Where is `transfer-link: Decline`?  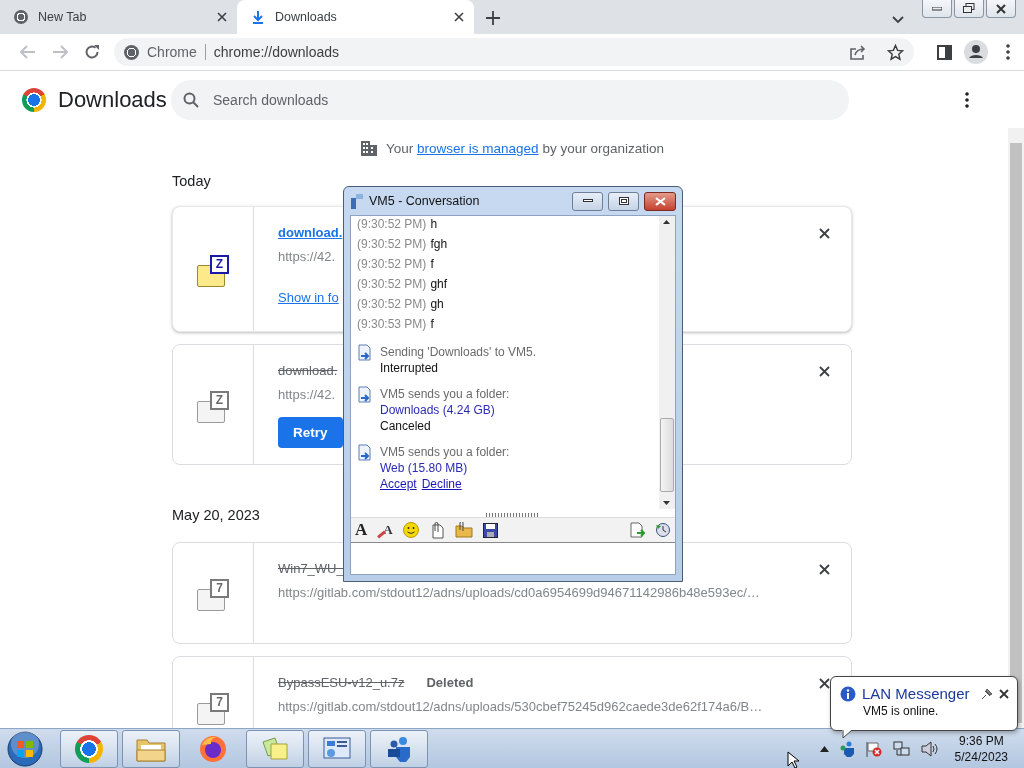 transfer-link: Decline is located at coordinates (441, 484).